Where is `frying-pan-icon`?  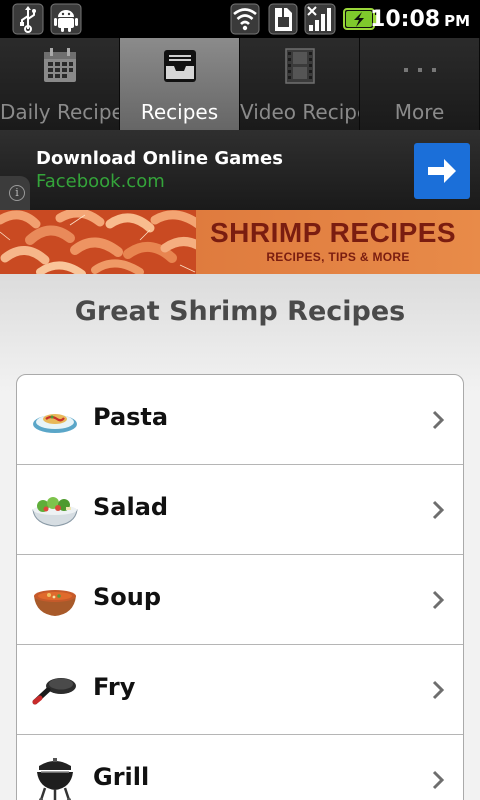 frying-pan-icon is located at coordinates (54, 691).